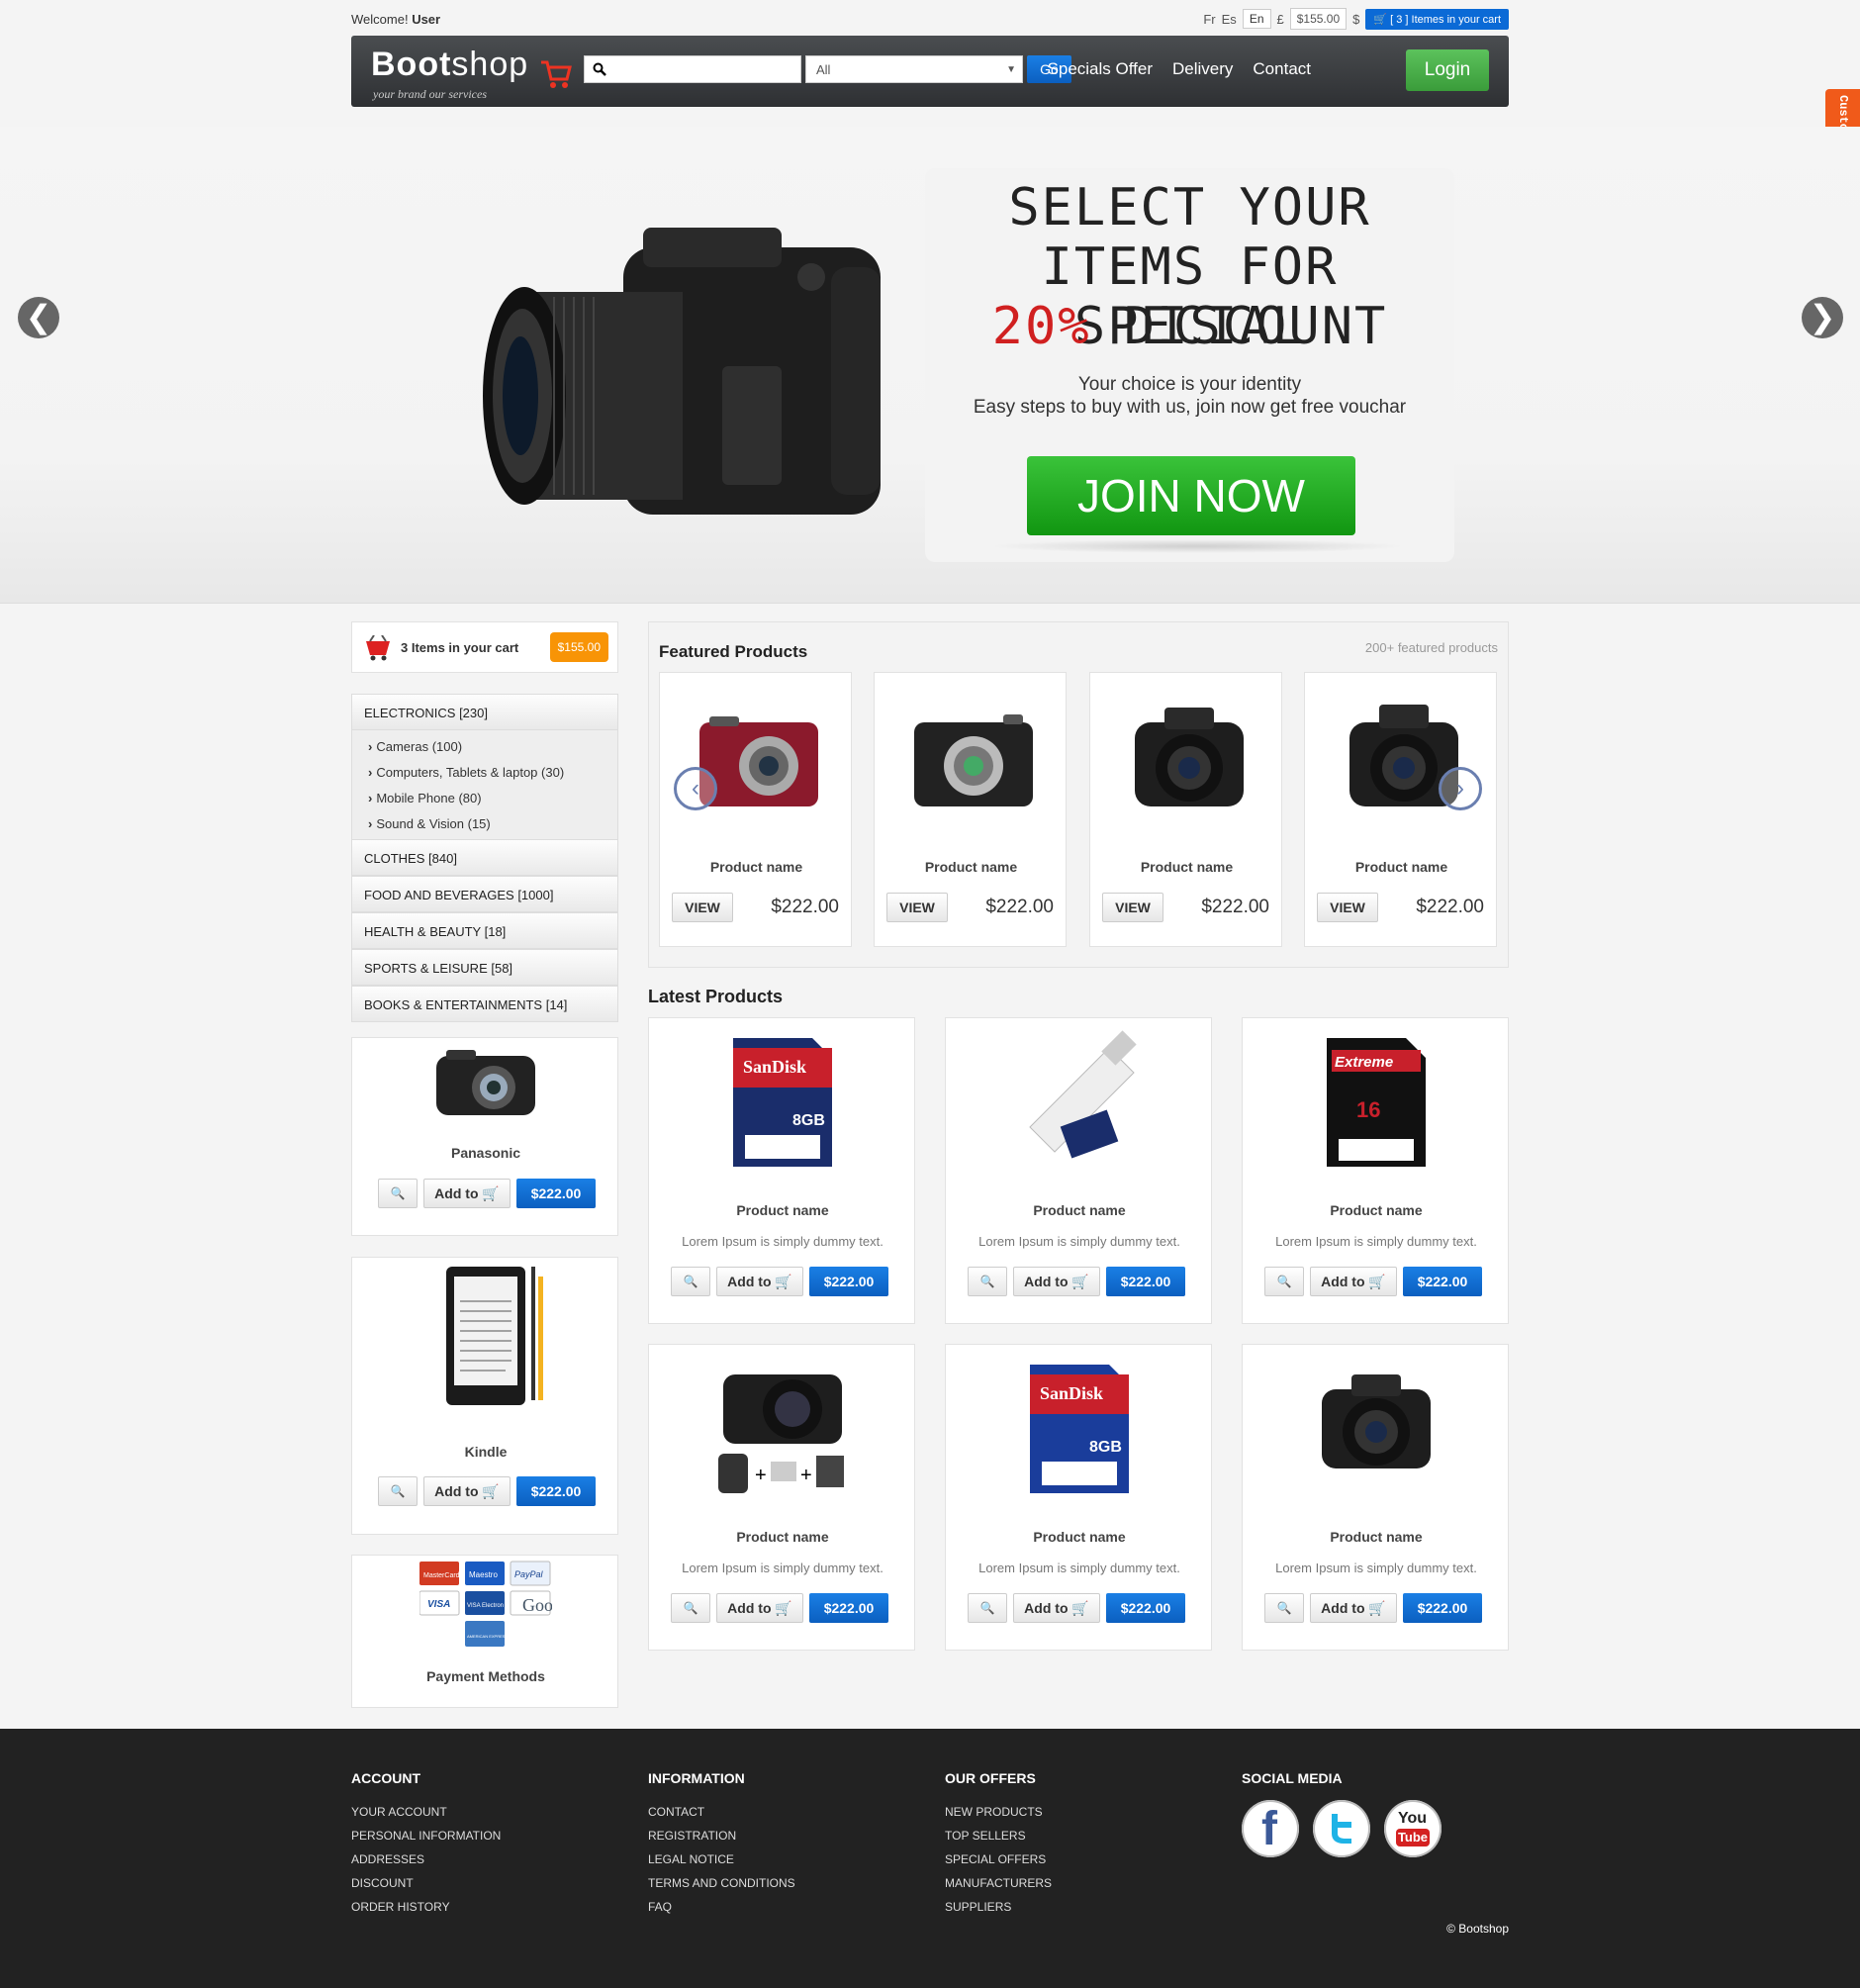  I want to click on youtube-icon: You Tube, so click(1413, 1828).